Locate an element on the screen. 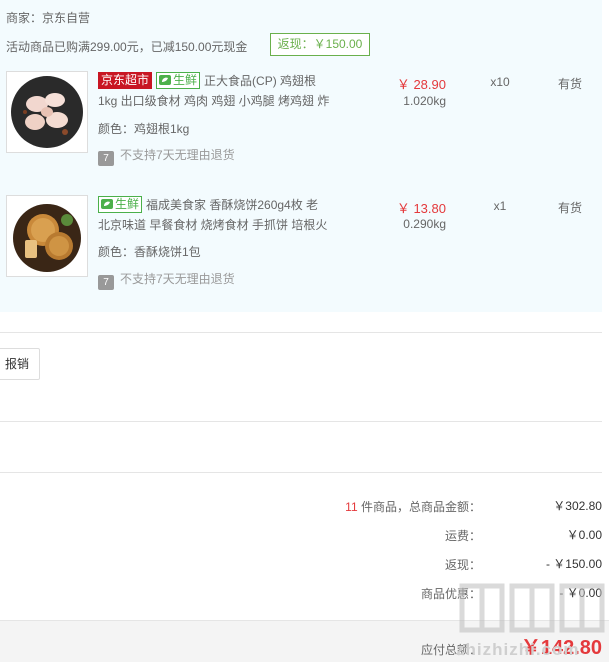 Image resolution: width=609 pixels, height=662 pixels. product-quantity: x1 is located at coordinates (500, 206).